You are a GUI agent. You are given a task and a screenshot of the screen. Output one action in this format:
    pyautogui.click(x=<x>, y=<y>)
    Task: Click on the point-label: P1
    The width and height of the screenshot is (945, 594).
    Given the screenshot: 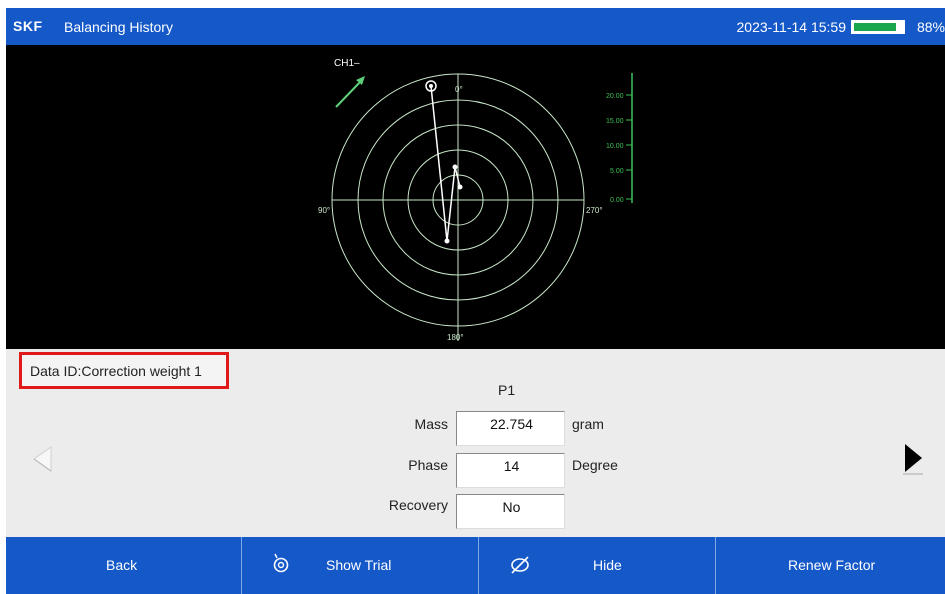 What is the action you would take?
    pyautogui.click(x=507, y=390)
    